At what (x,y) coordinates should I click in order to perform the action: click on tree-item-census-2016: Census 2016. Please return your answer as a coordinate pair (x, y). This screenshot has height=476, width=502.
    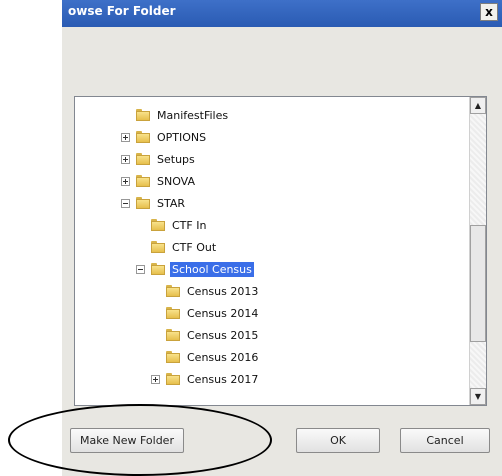
    Looking at the image, I should click on (213, 357).